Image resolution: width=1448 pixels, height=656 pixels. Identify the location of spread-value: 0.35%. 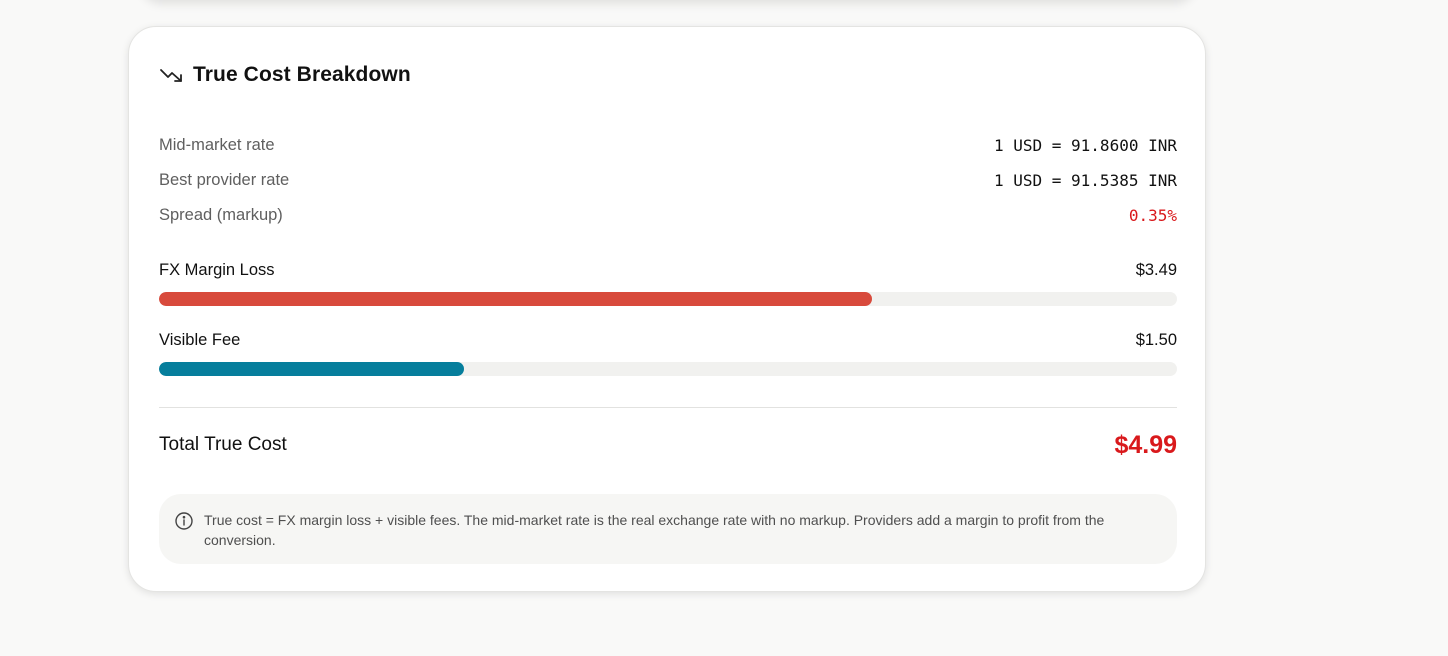
(1152, 215).